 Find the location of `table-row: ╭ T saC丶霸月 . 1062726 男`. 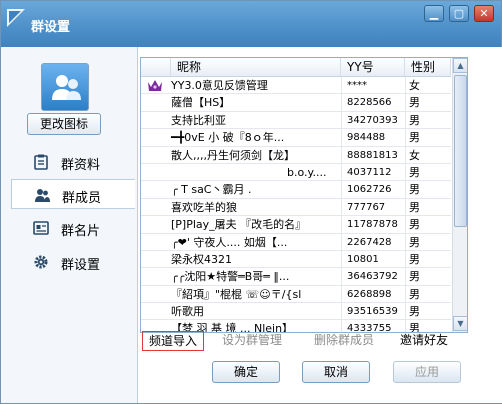

table-row: ╭ T saC丶霸月 . 1062726 男 is located at coordinates (296, 190).